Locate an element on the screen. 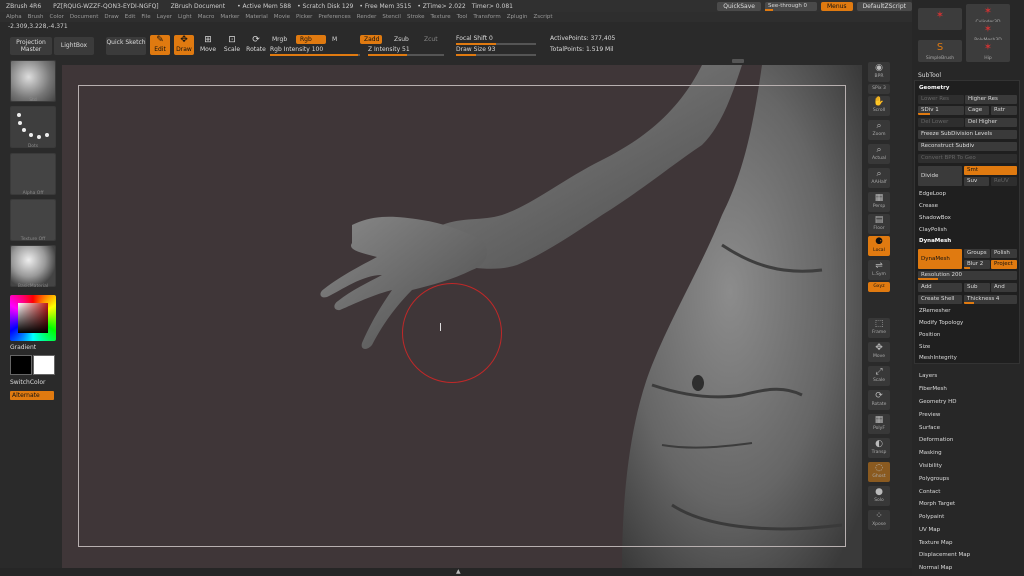 This screenshot has height=576, width=1024. tool-thumb-simplebrush: S SimpleBrush is located at coordinates (940, 51).